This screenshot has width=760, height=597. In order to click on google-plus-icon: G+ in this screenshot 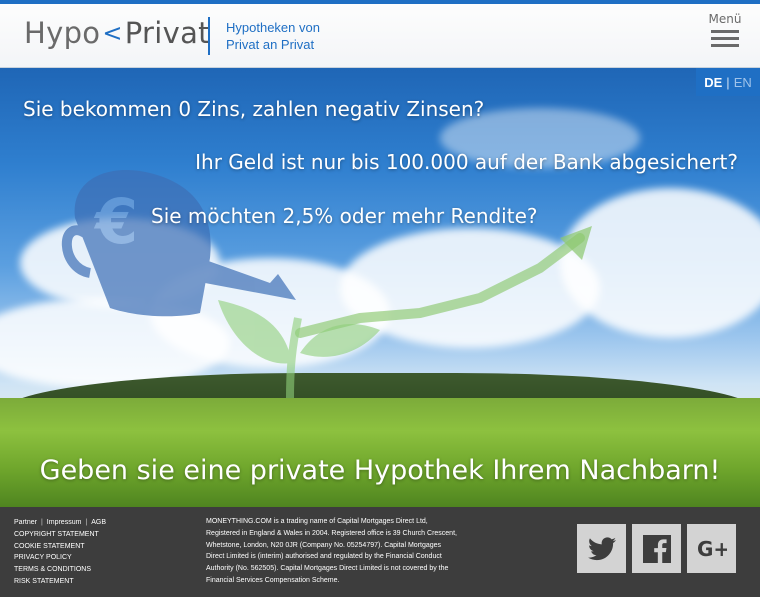, I will do `click(712, 549)`.